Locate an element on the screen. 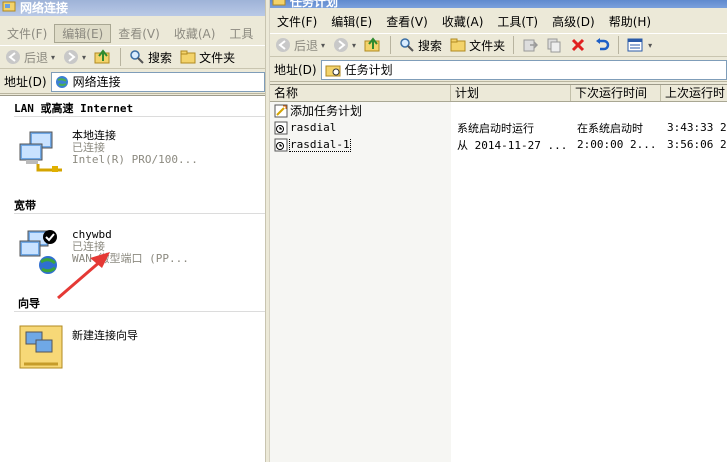 This screenshot has width=727, height=462. lan-computers-icon is located at coordinates (41, 153).